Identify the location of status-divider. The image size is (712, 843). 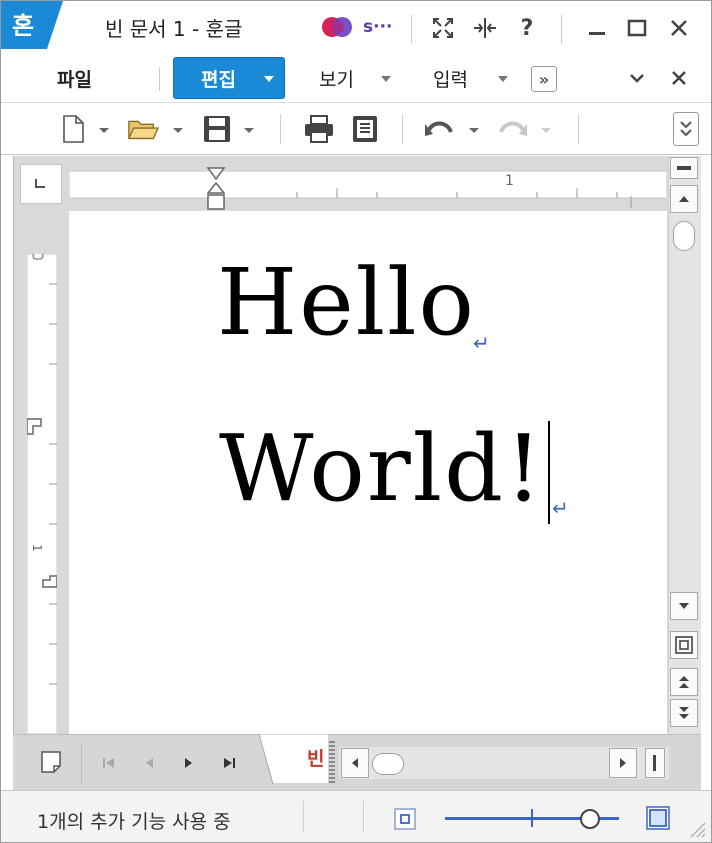
(303, 817).